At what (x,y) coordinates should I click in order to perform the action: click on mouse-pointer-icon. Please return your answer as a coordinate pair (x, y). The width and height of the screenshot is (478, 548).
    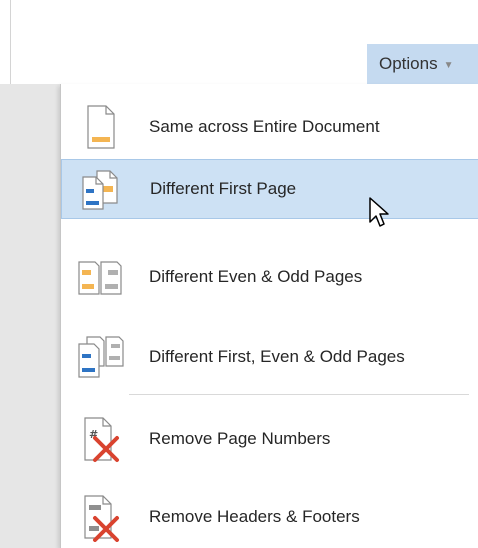
    Looking at the image, I should click on (379, 212).